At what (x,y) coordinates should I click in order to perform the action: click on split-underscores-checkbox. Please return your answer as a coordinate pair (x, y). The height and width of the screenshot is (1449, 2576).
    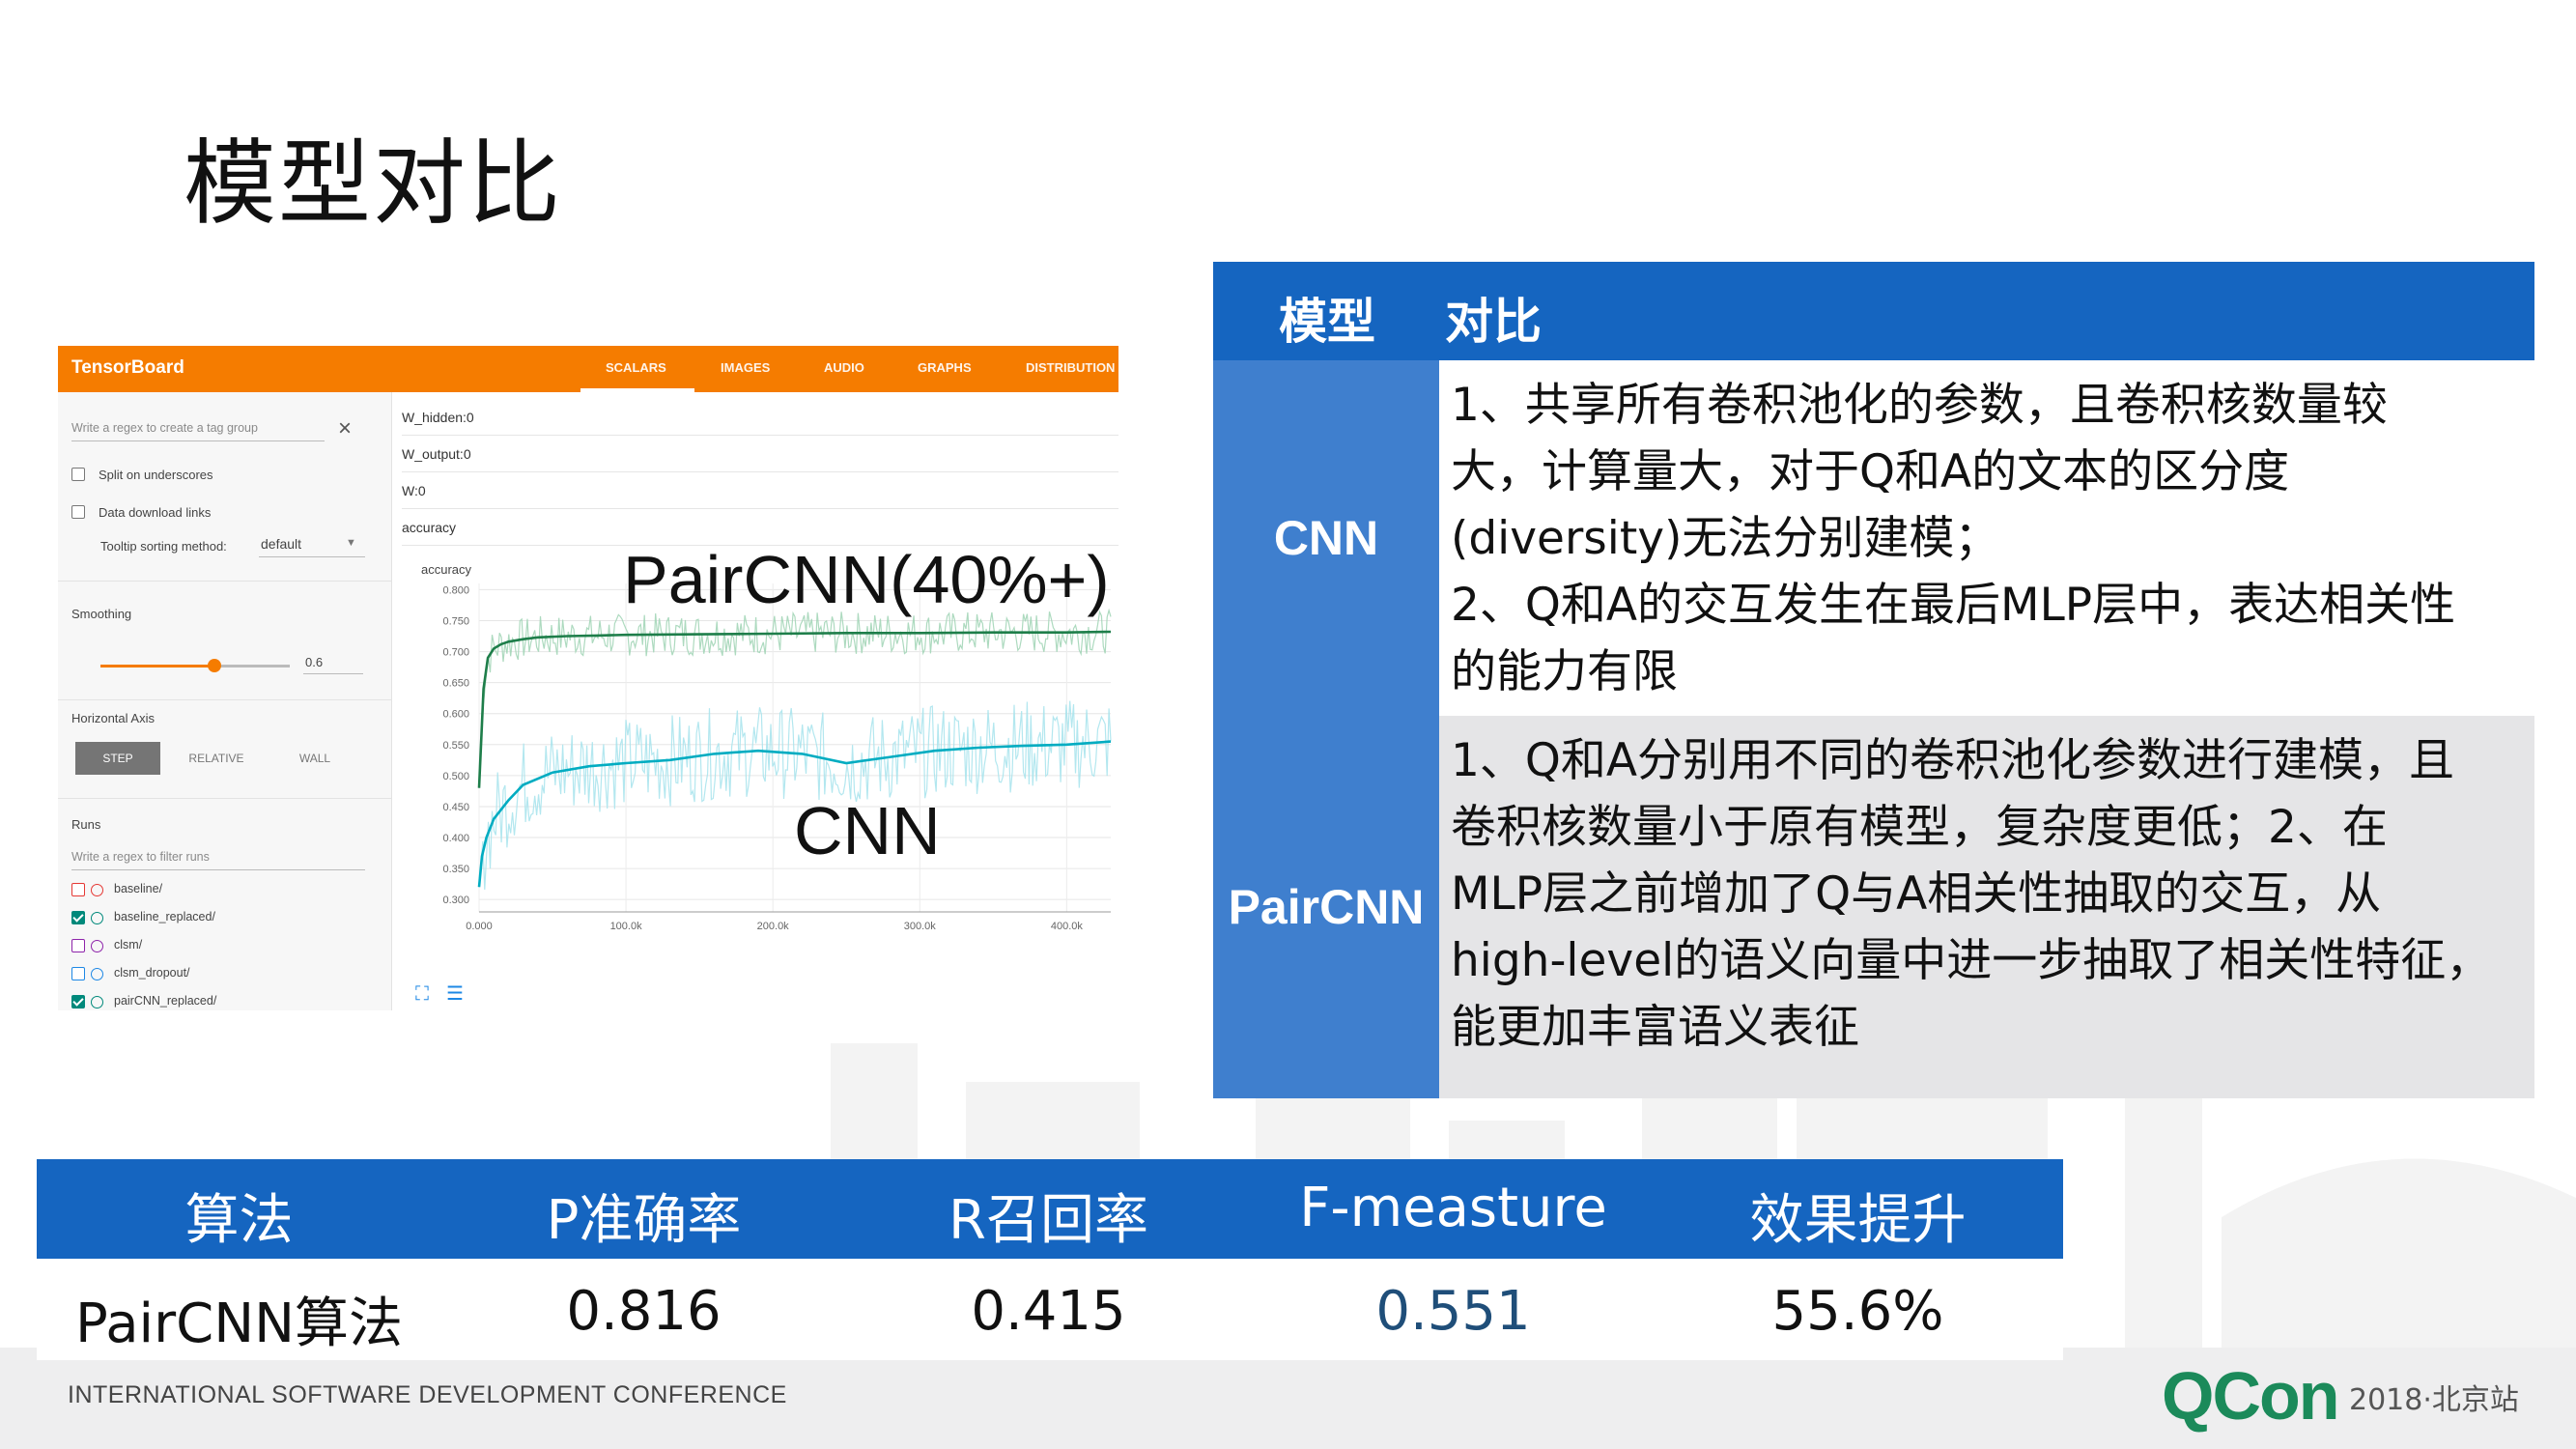
    Looking at the image, I should click on (78, 474).